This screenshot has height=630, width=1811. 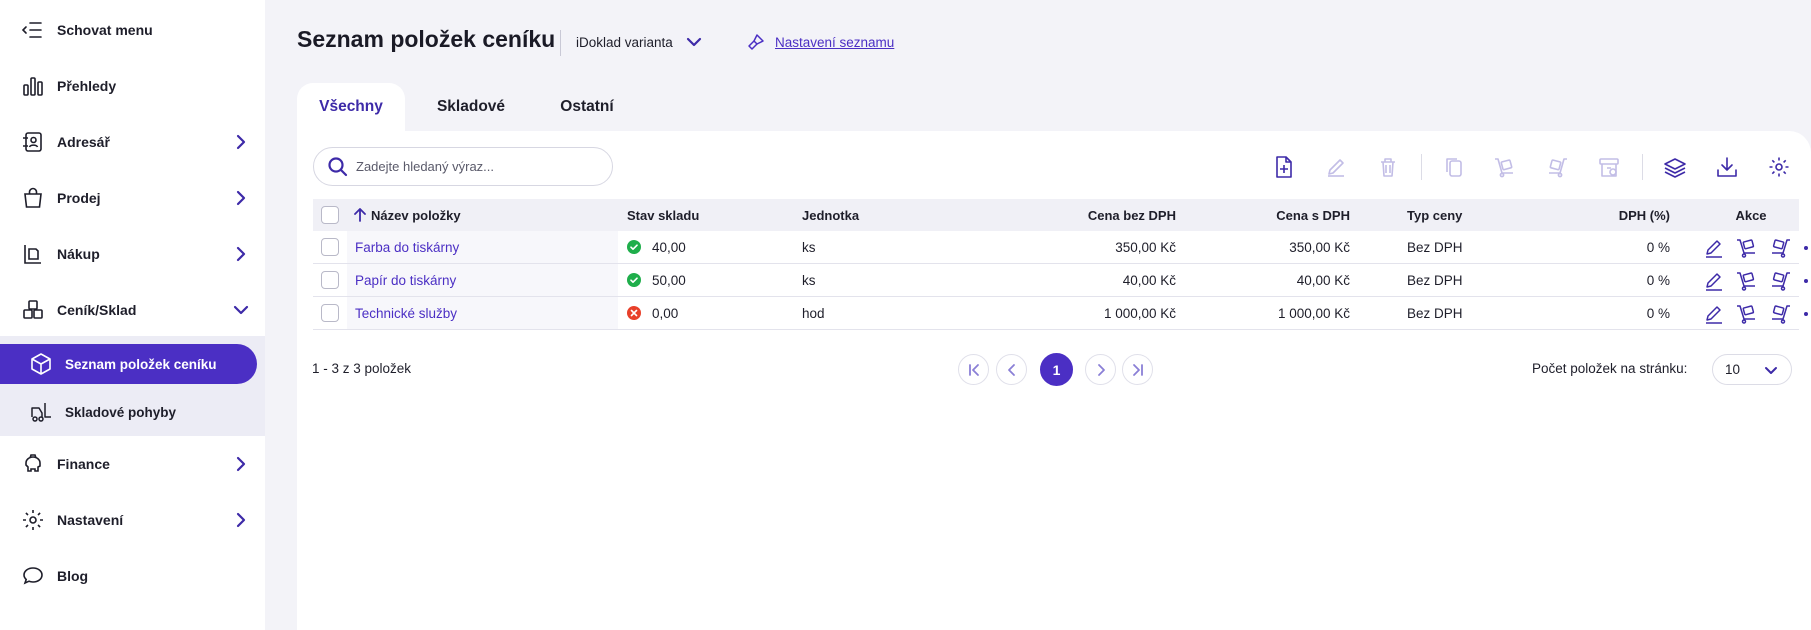 What do you see at coordinates (33, 254) in the screenshot?
I see `purchase-icon` at bounding box center [33, 254].